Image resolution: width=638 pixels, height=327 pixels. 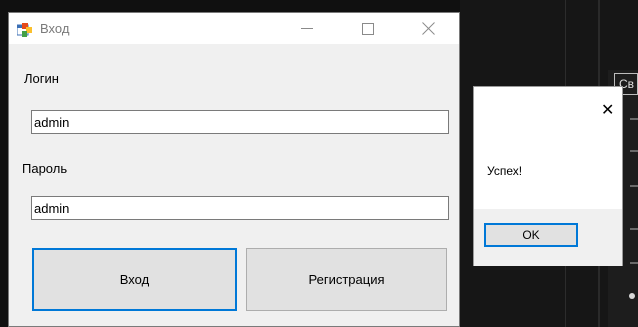 I want to click on message-close-button: ✕, so click(x=607, y=110).